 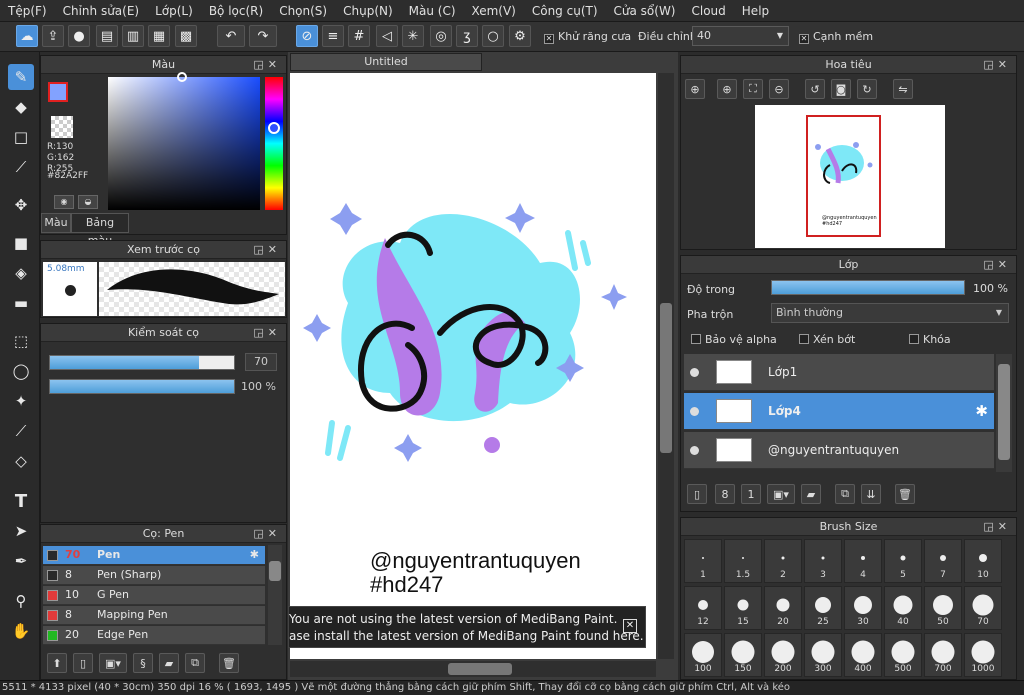 What do you see at coordinates (62, 127) in the screenshot?
I see `transparent-swatch` at bounding box center [62, 127].